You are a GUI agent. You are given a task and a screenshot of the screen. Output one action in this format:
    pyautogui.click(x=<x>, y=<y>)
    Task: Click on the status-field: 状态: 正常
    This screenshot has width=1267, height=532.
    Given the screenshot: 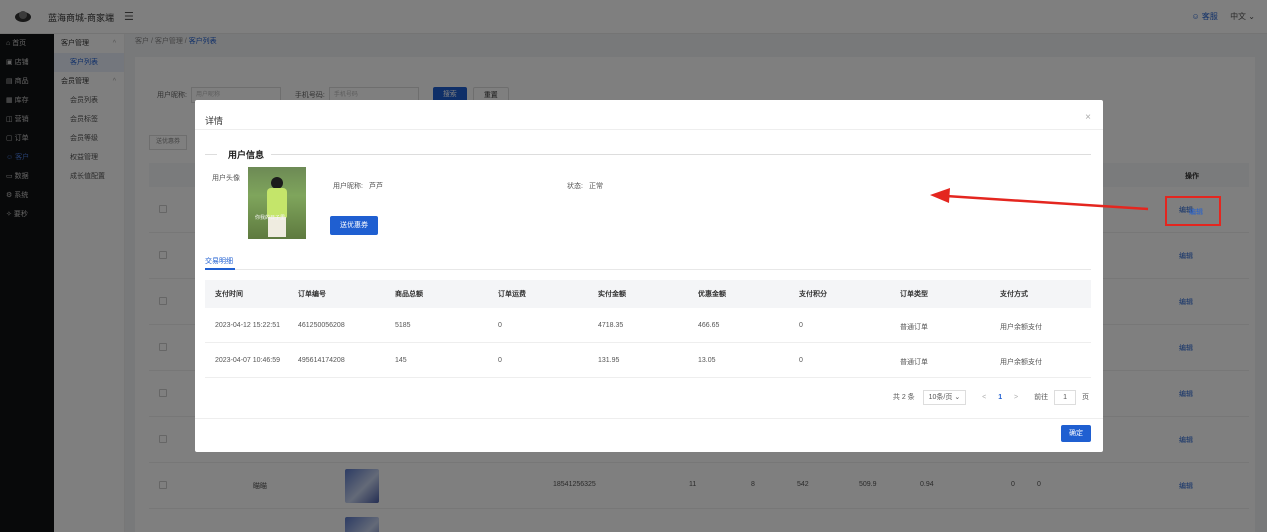 What is the action you would take?
    pyautogui.click(x=585, y=186)
    